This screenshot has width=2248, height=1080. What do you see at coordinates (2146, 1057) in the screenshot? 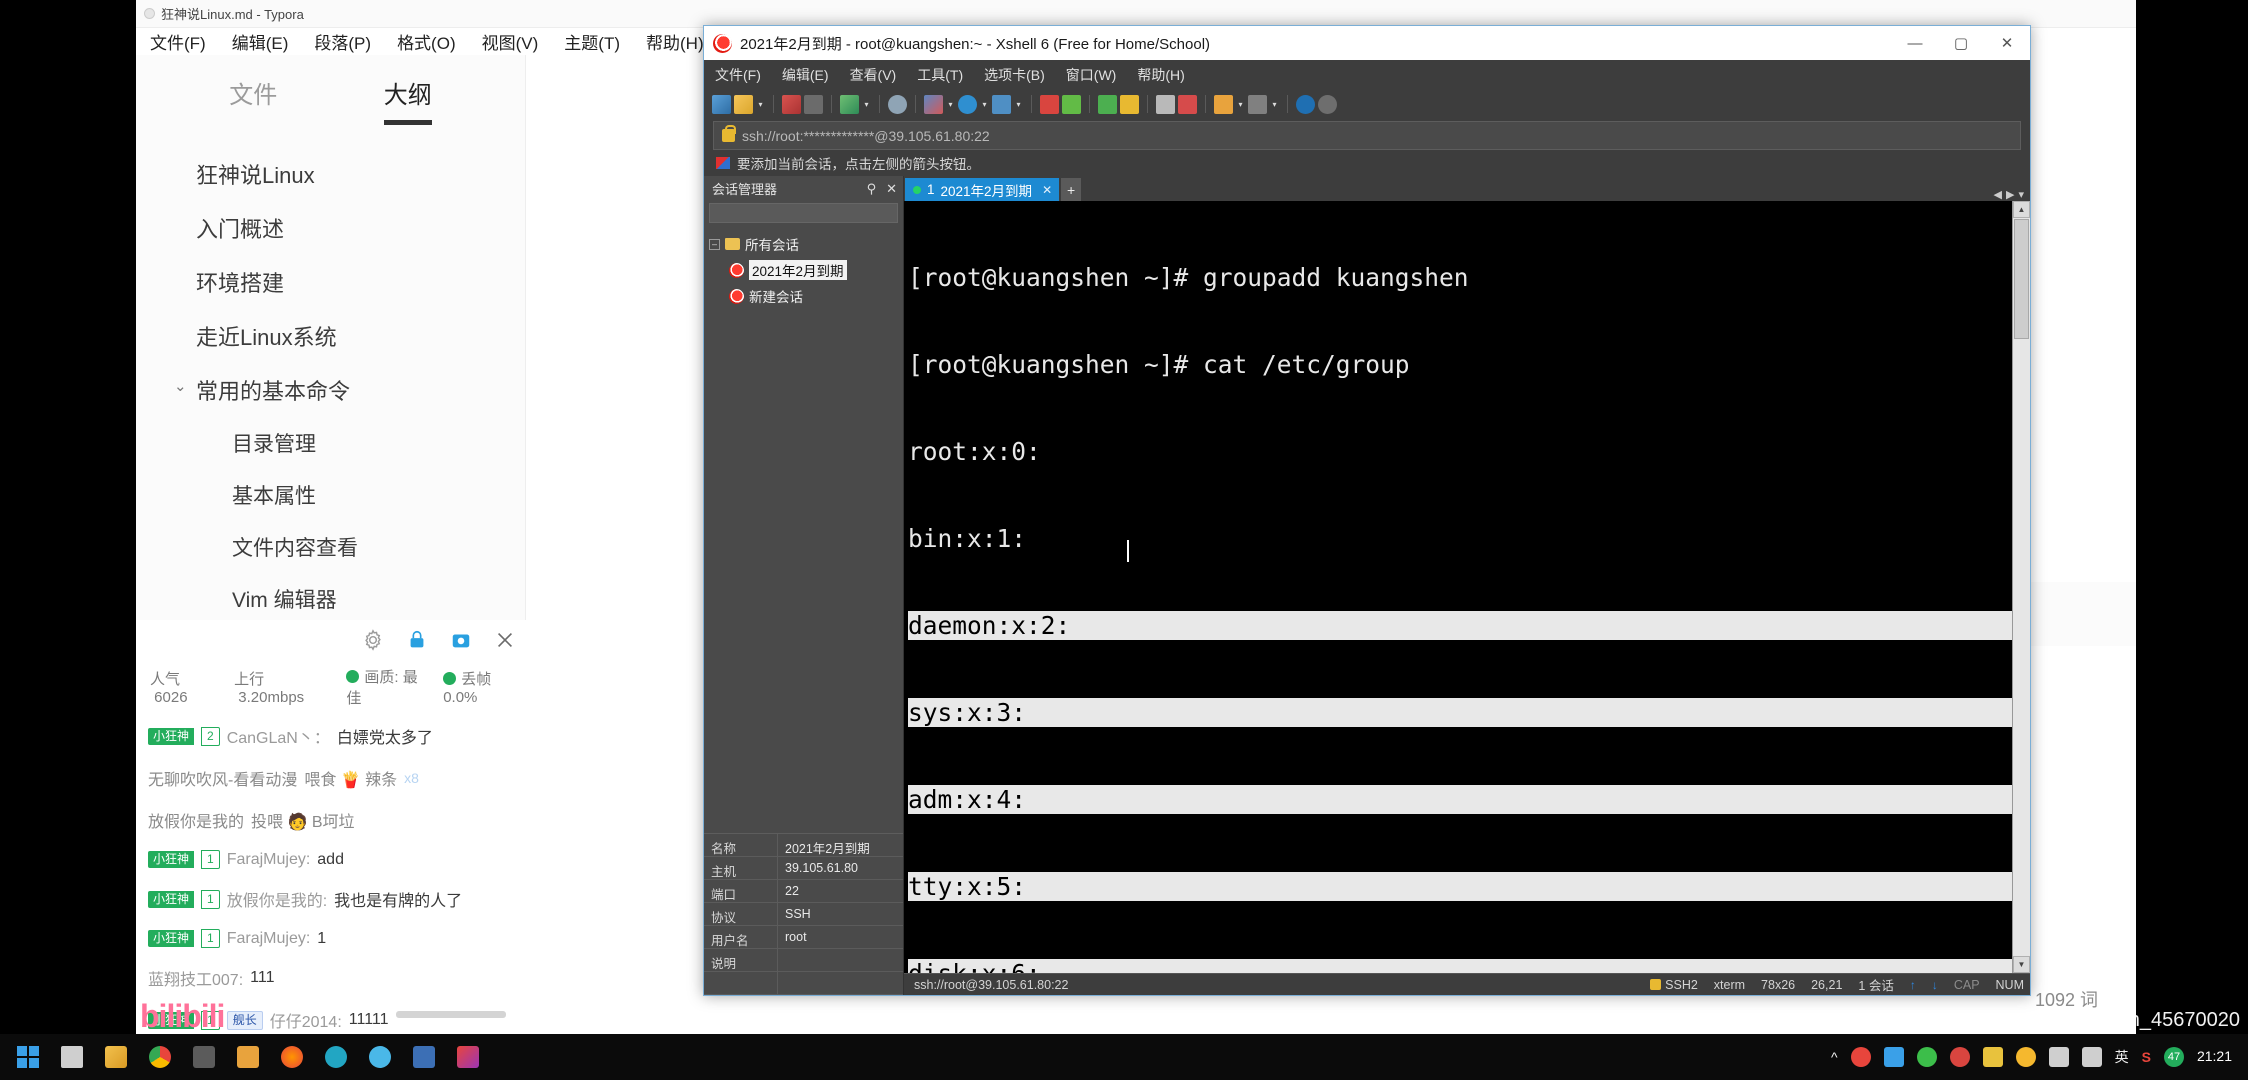
I see `sogou-icon: S` at bounding box center [2146, 1057].